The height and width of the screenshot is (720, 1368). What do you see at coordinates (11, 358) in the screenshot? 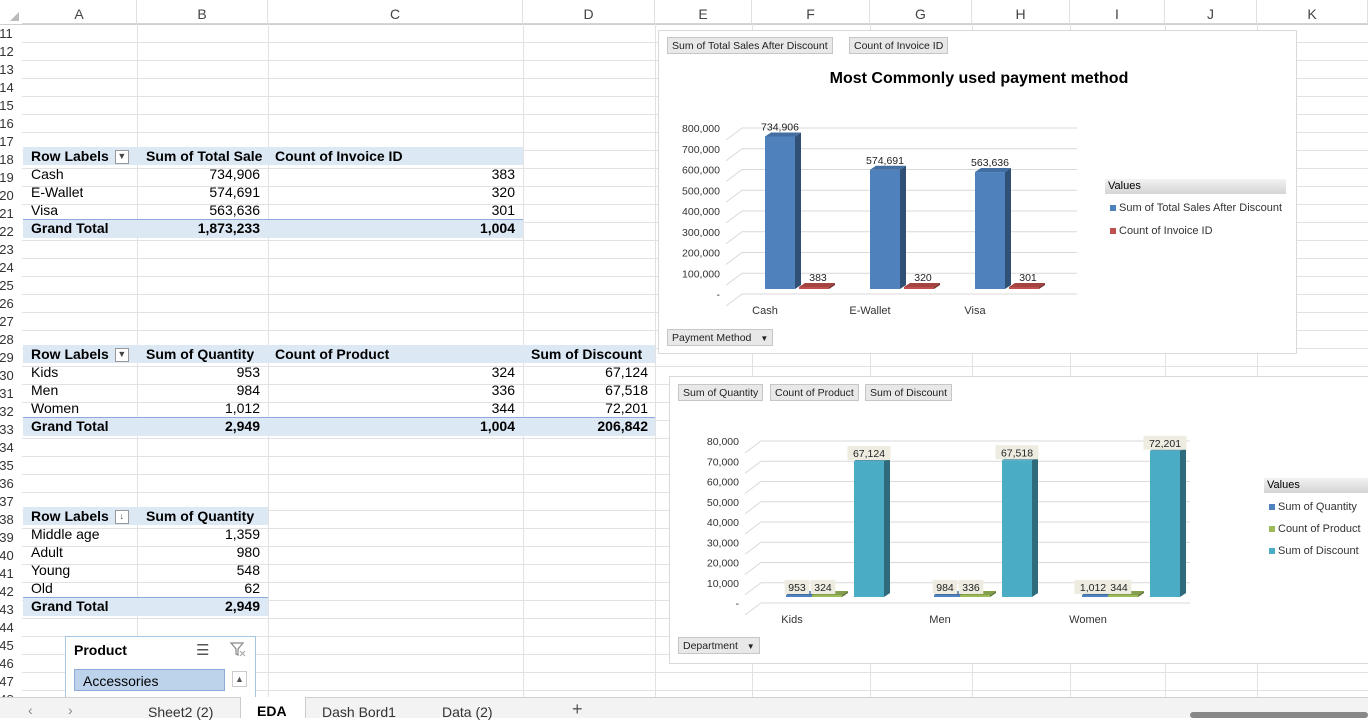
I see `row-header-229: 229` at bounding box center [11, 358].